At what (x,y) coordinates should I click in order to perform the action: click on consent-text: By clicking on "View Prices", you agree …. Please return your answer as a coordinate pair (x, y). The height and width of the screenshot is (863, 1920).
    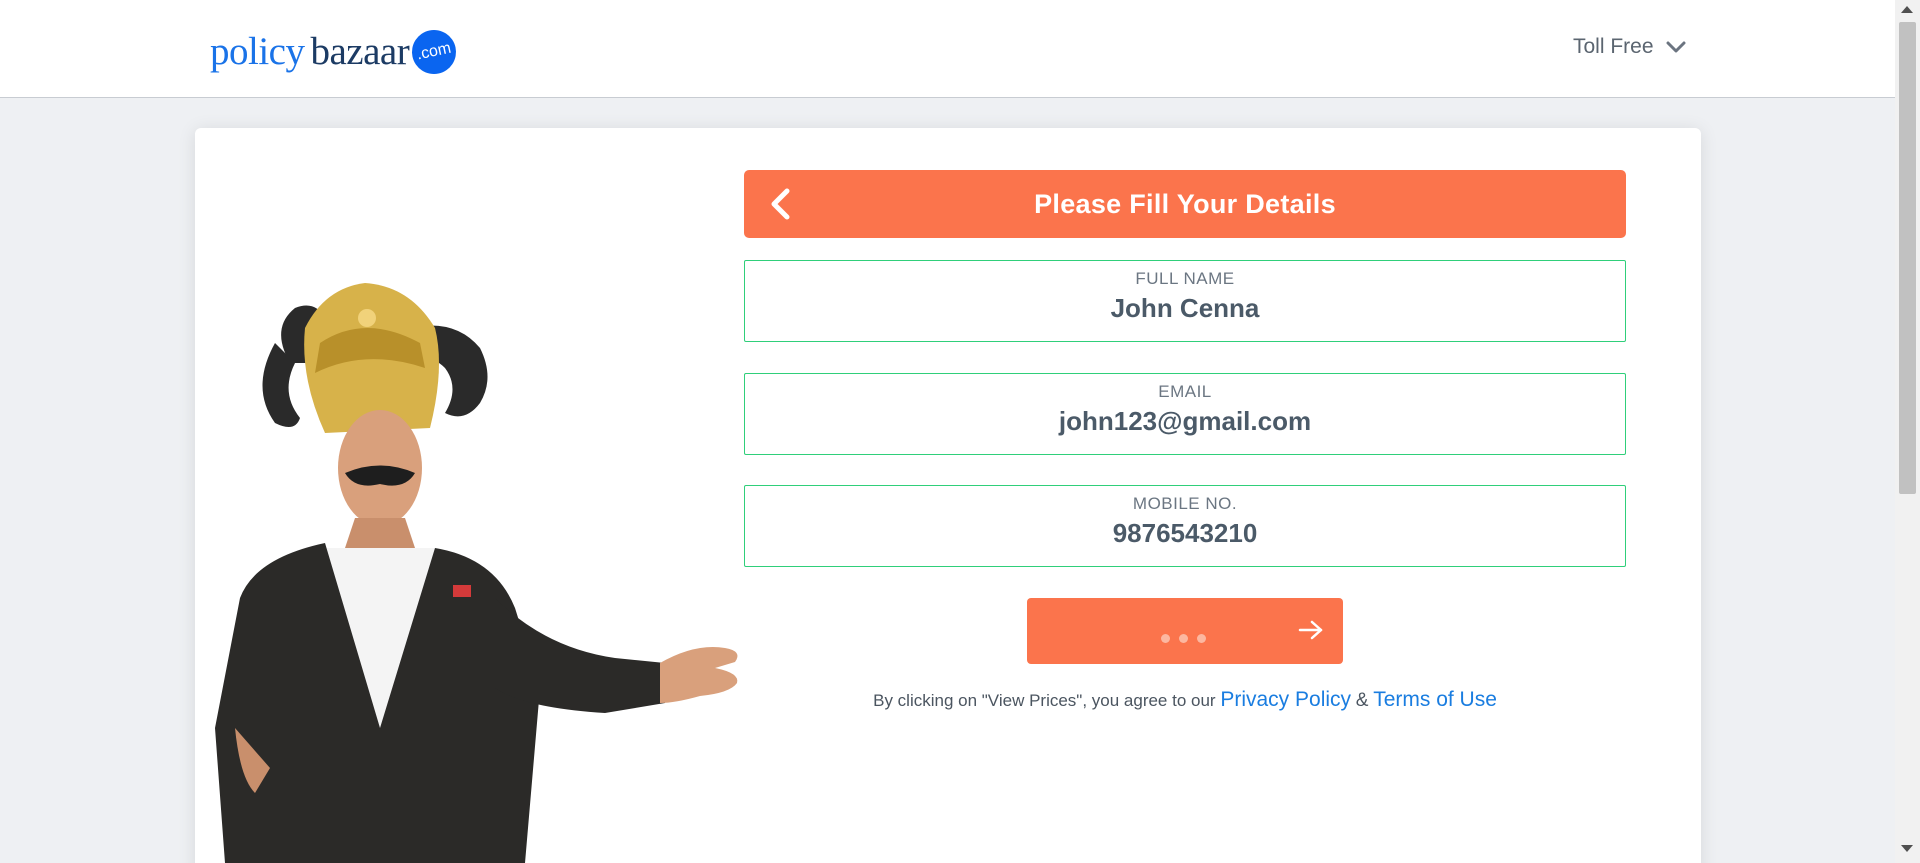
    Looking at the image, I should click on (1185, 700).